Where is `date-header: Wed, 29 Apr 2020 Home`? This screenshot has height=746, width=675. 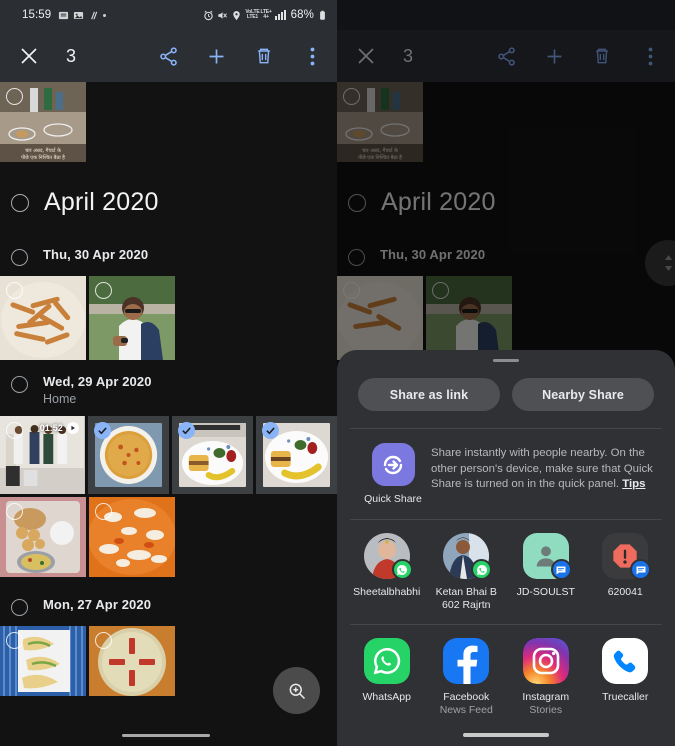
date-header: Wed, 29 Apr 2020 Home is located at coordinates (168, 388).